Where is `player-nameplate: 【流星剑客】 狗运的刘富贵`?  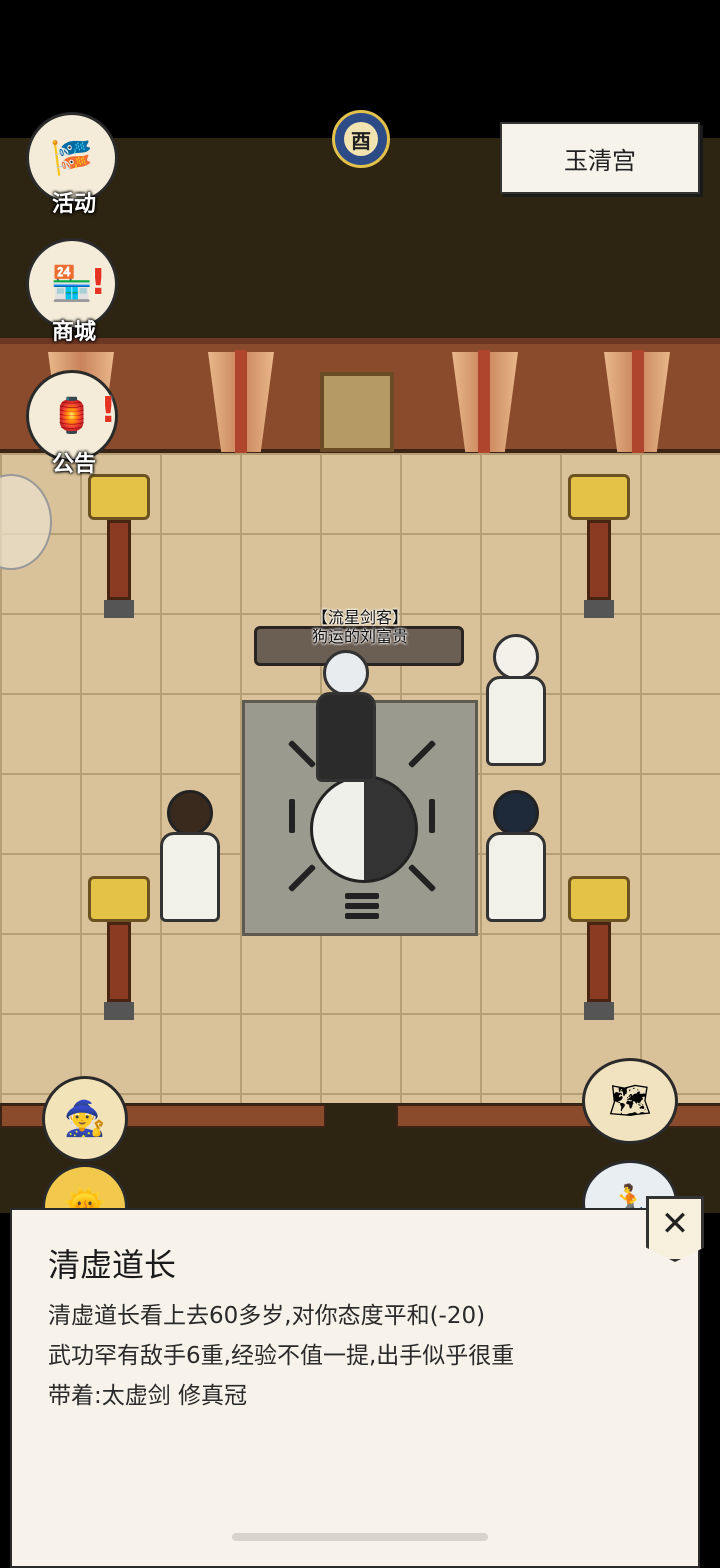 player-nameplate: 【流星剑客】 狗运的刘富贵 is located at coordinates (360, 627).